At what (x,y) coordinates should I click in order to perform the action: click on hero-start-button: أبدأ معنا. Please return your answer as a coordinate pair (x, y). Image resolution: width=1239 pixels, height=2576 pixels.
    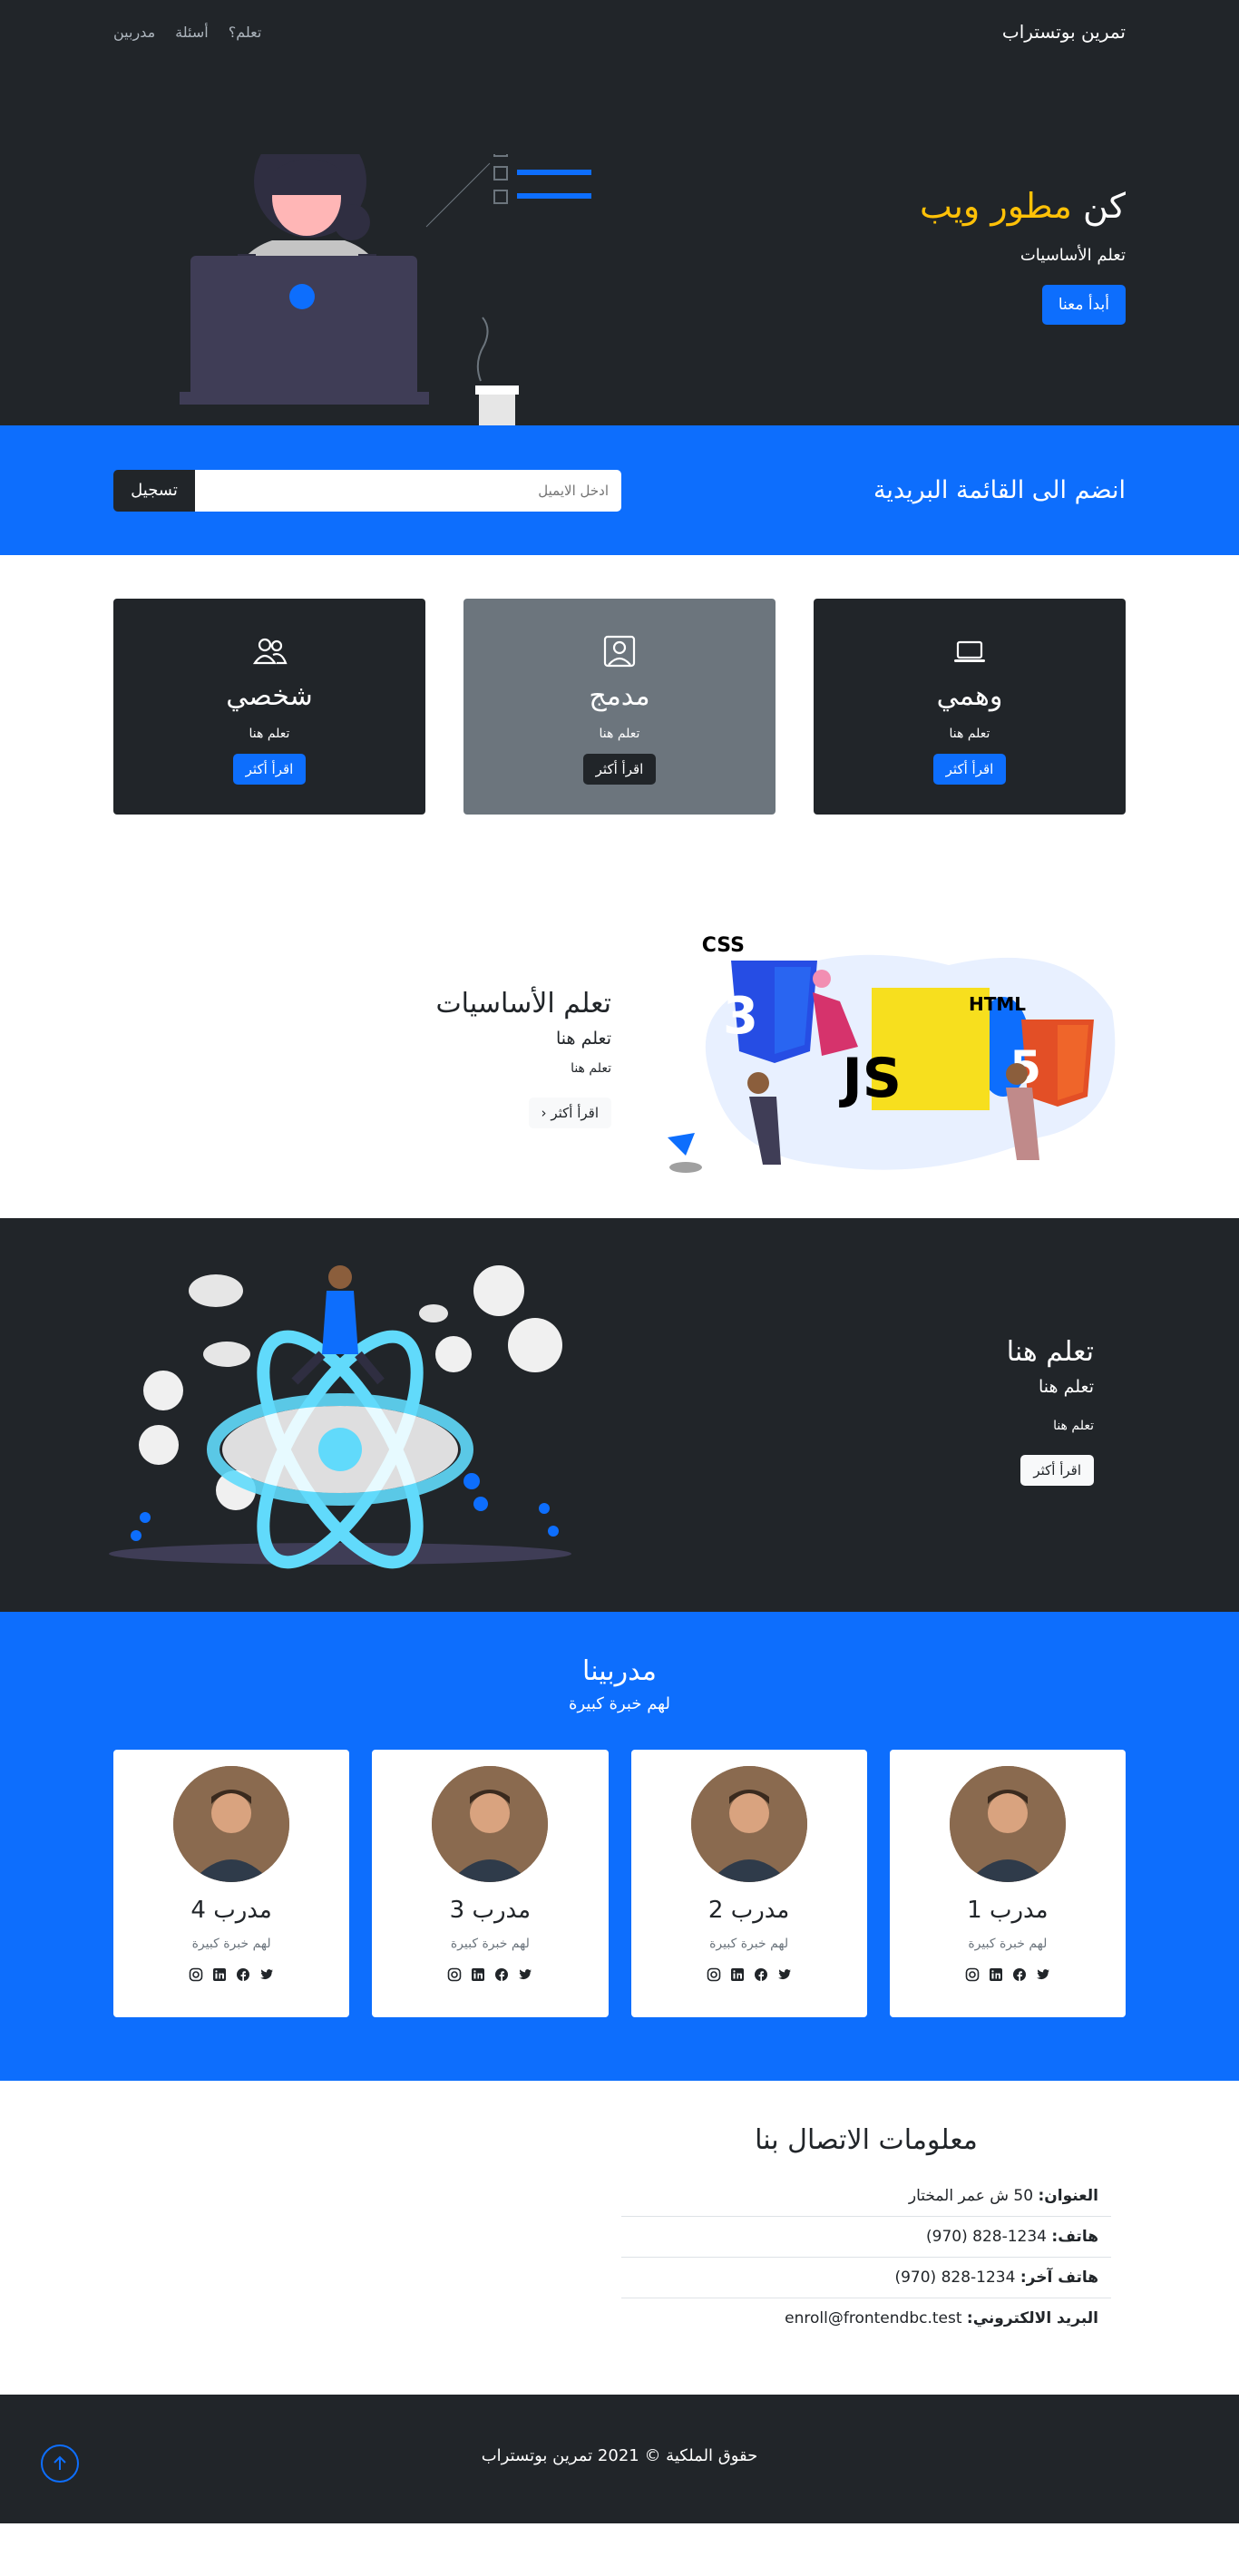
    Looking at the image, I should click on (1083, 305).